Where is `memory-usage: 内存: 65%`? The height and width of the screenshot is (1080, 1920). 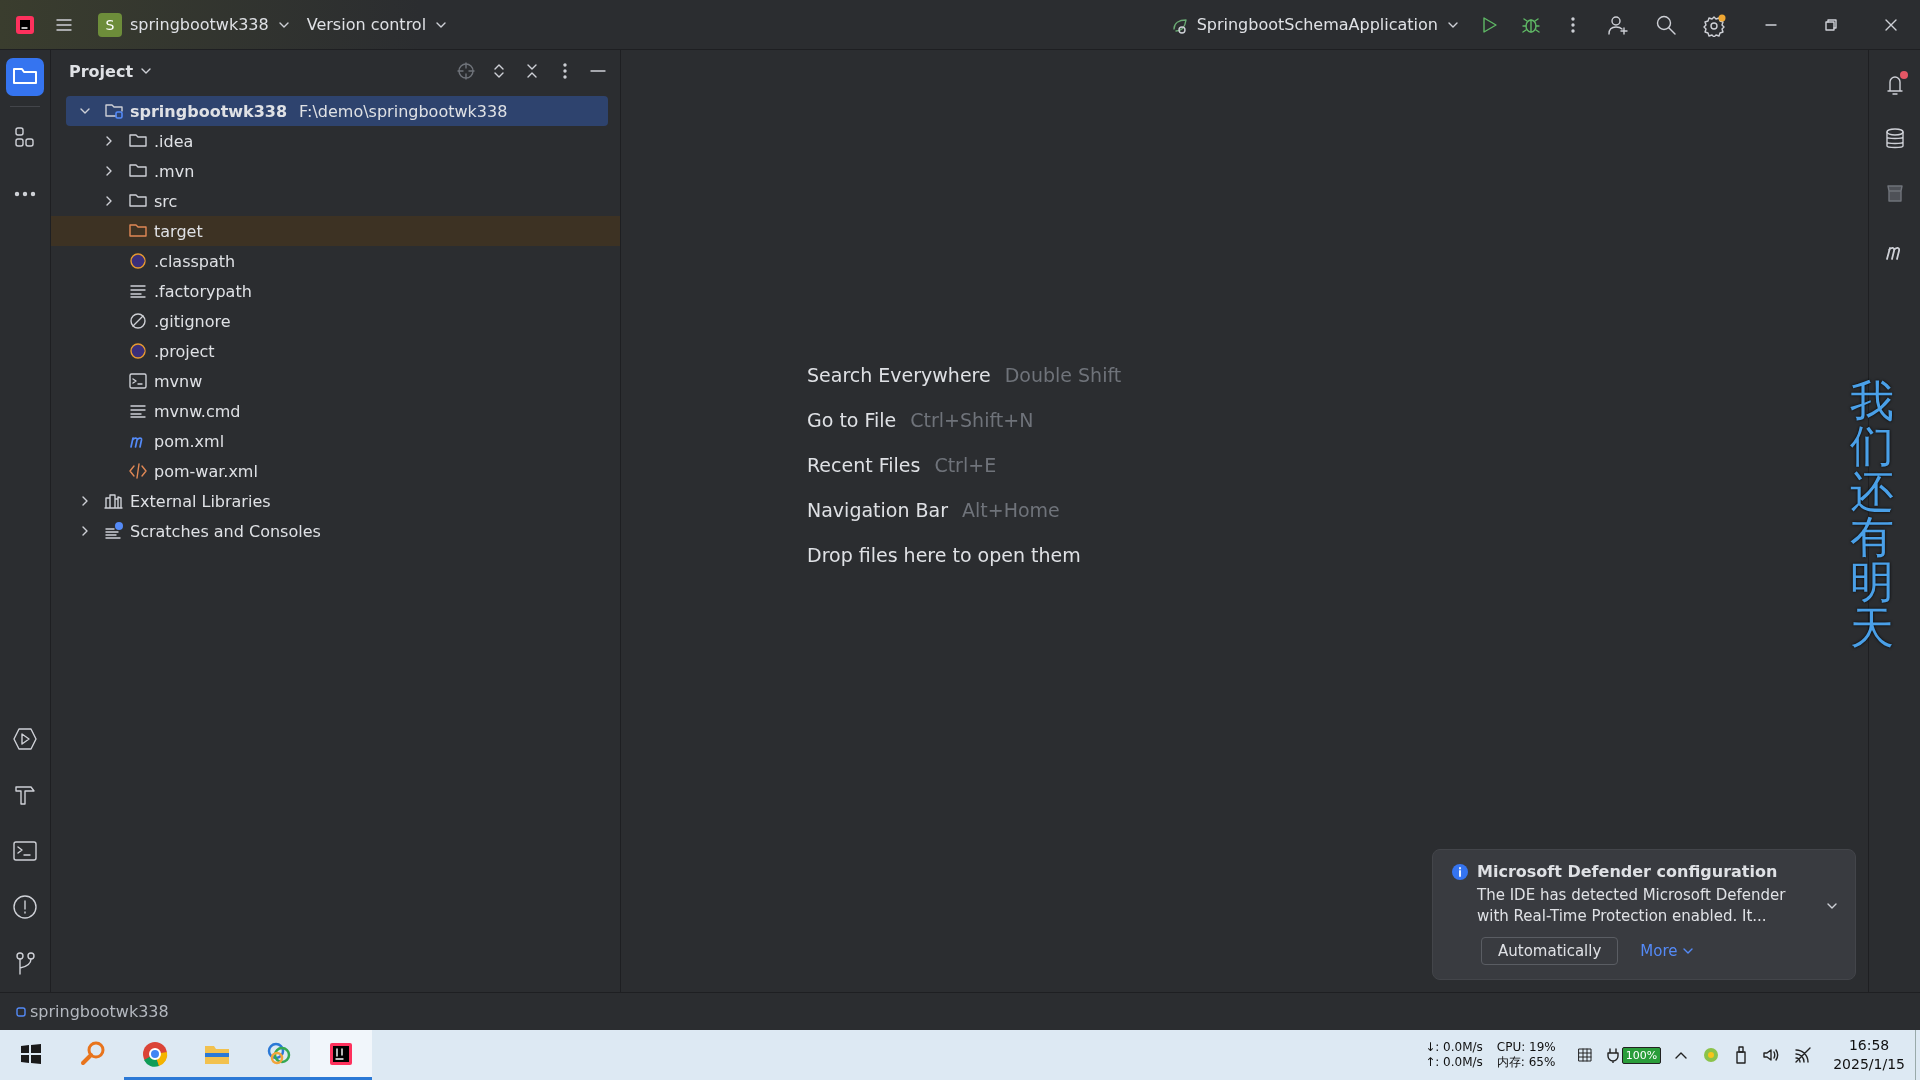 memory-usage: 内存: 65% is located at coordinates (1526, 1062).